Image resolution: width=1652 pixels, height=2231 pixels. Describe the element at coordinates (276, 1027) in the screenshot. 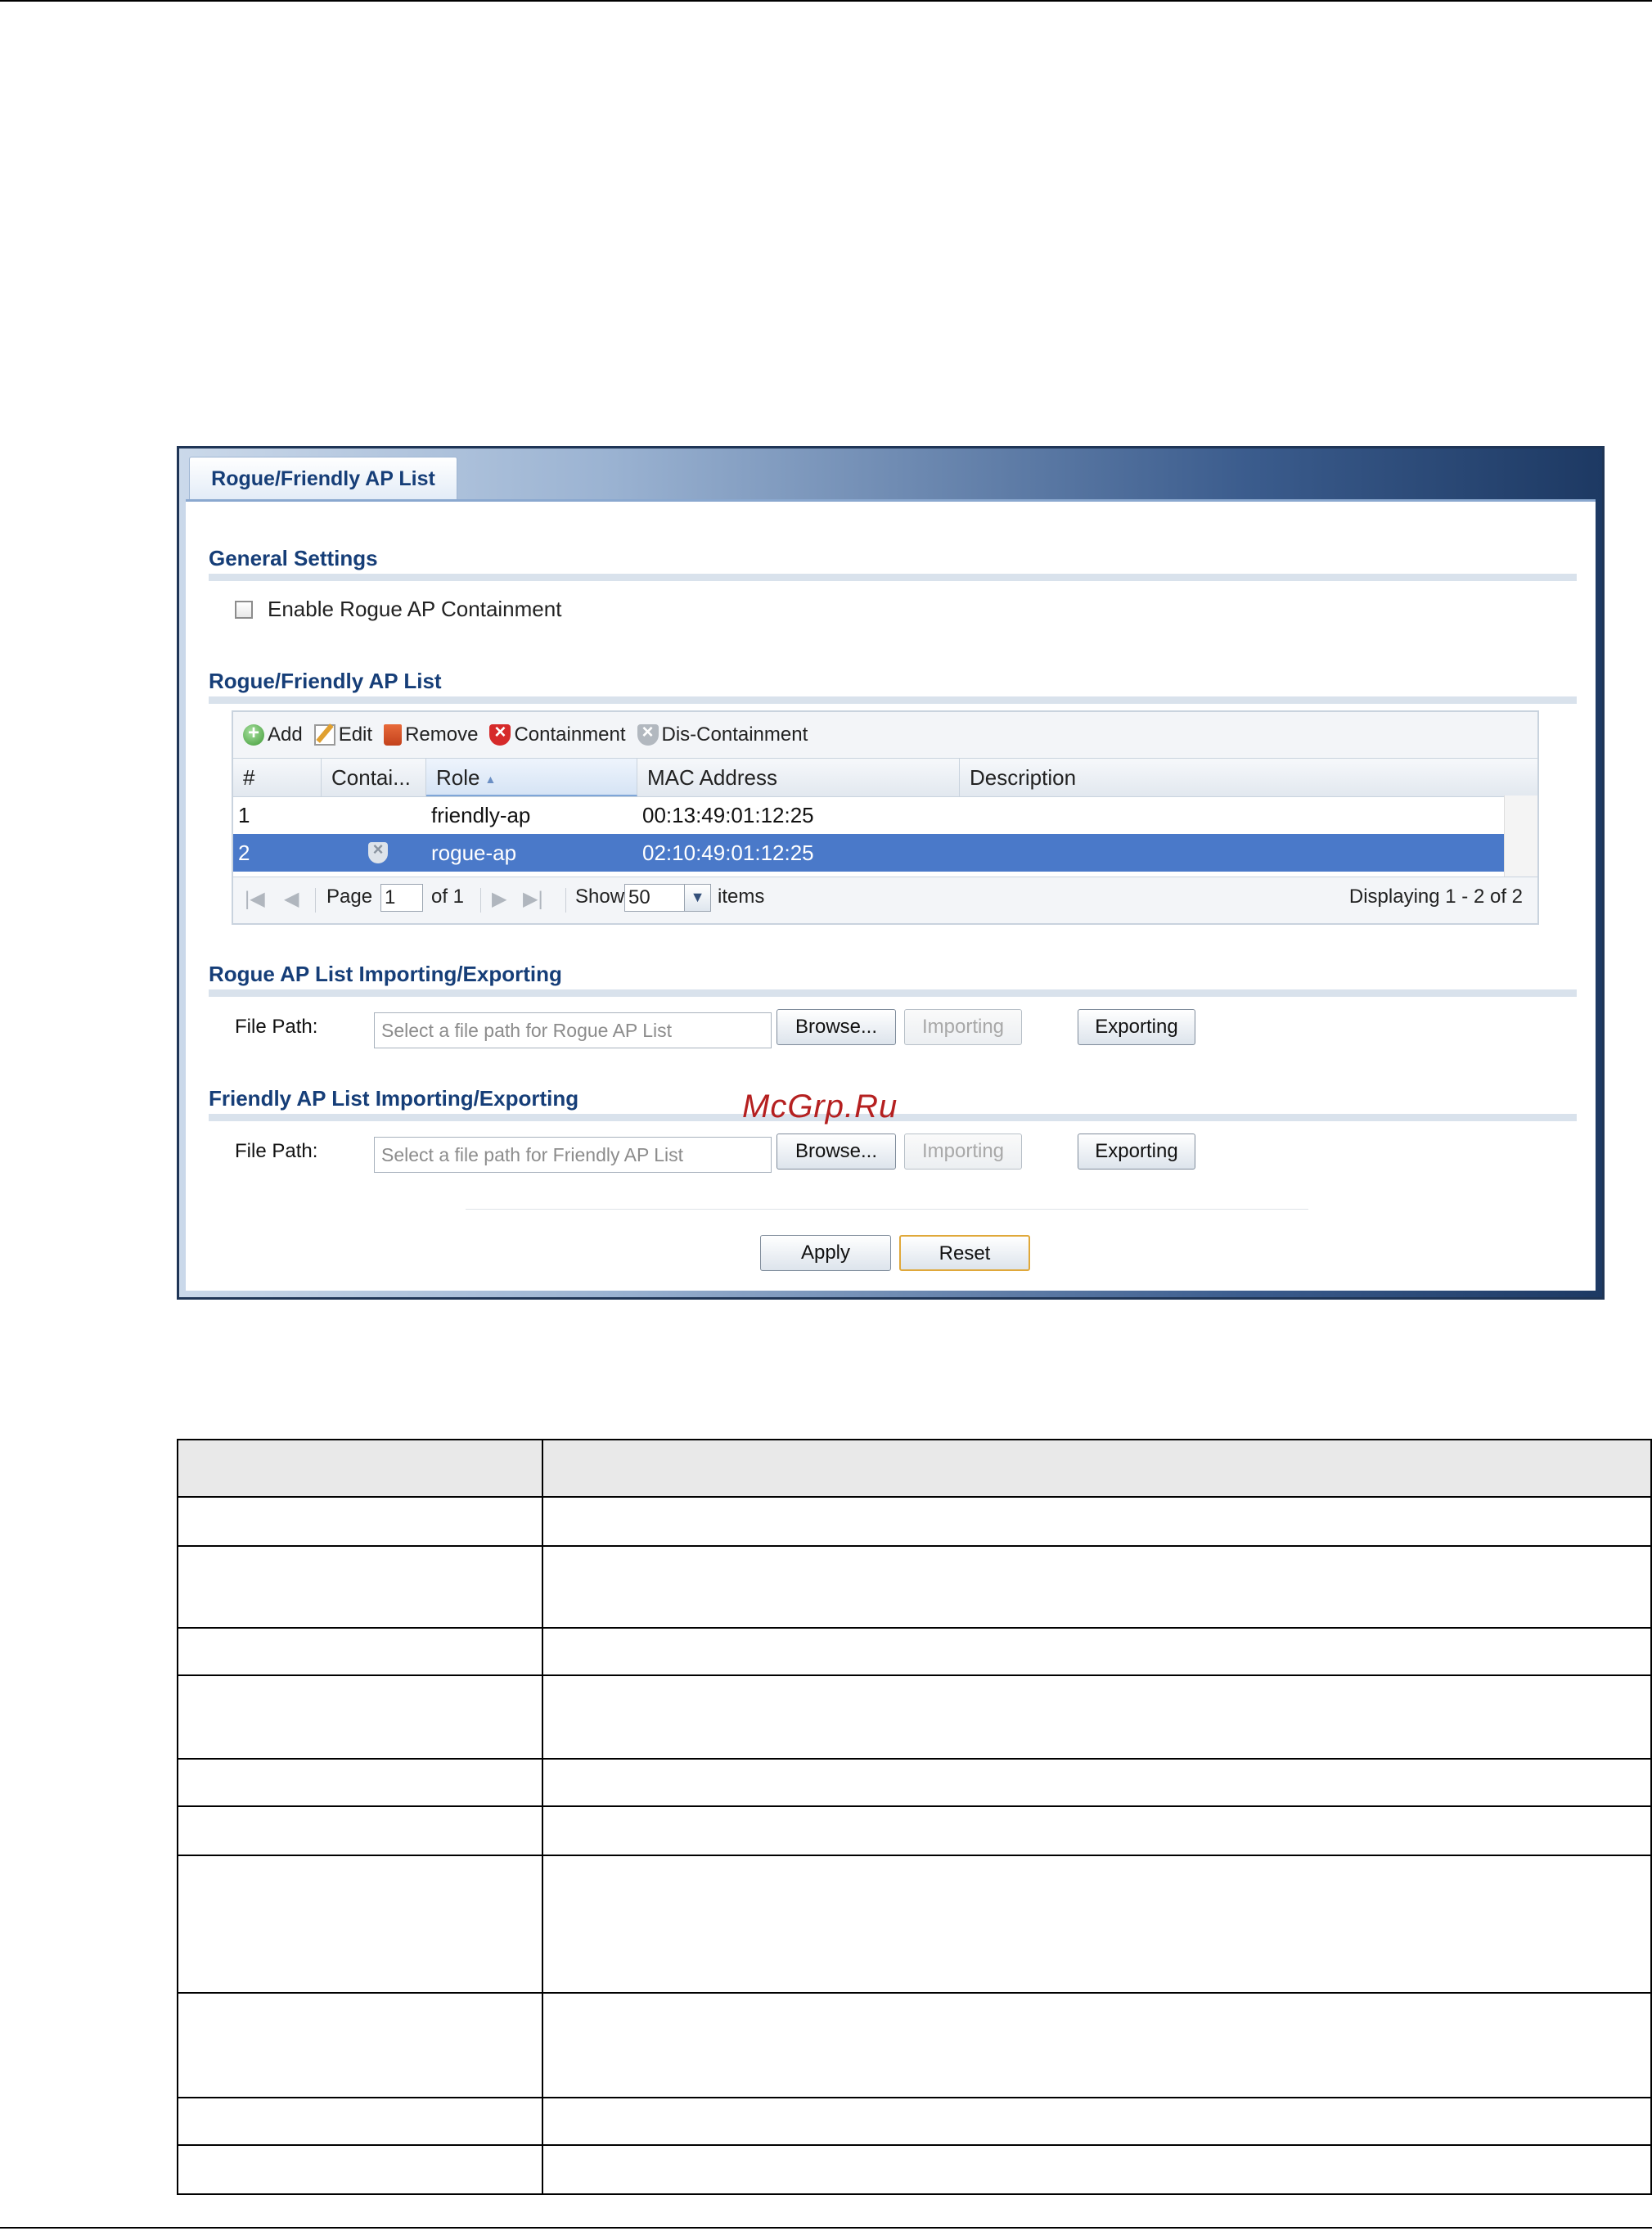

I see `rogue-file-path-label: File Path:` at that location.